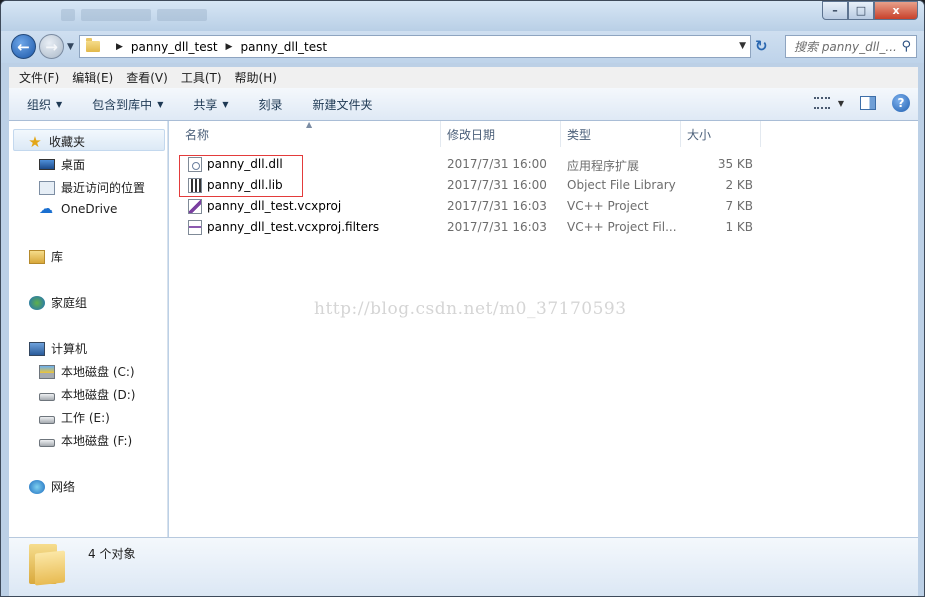 The height and width of the screenshot is (597, 925). What do you see at coordinates (868, 103) in the screenshot?
I see `preview-pane-icon` at bounding box center [868, 103].